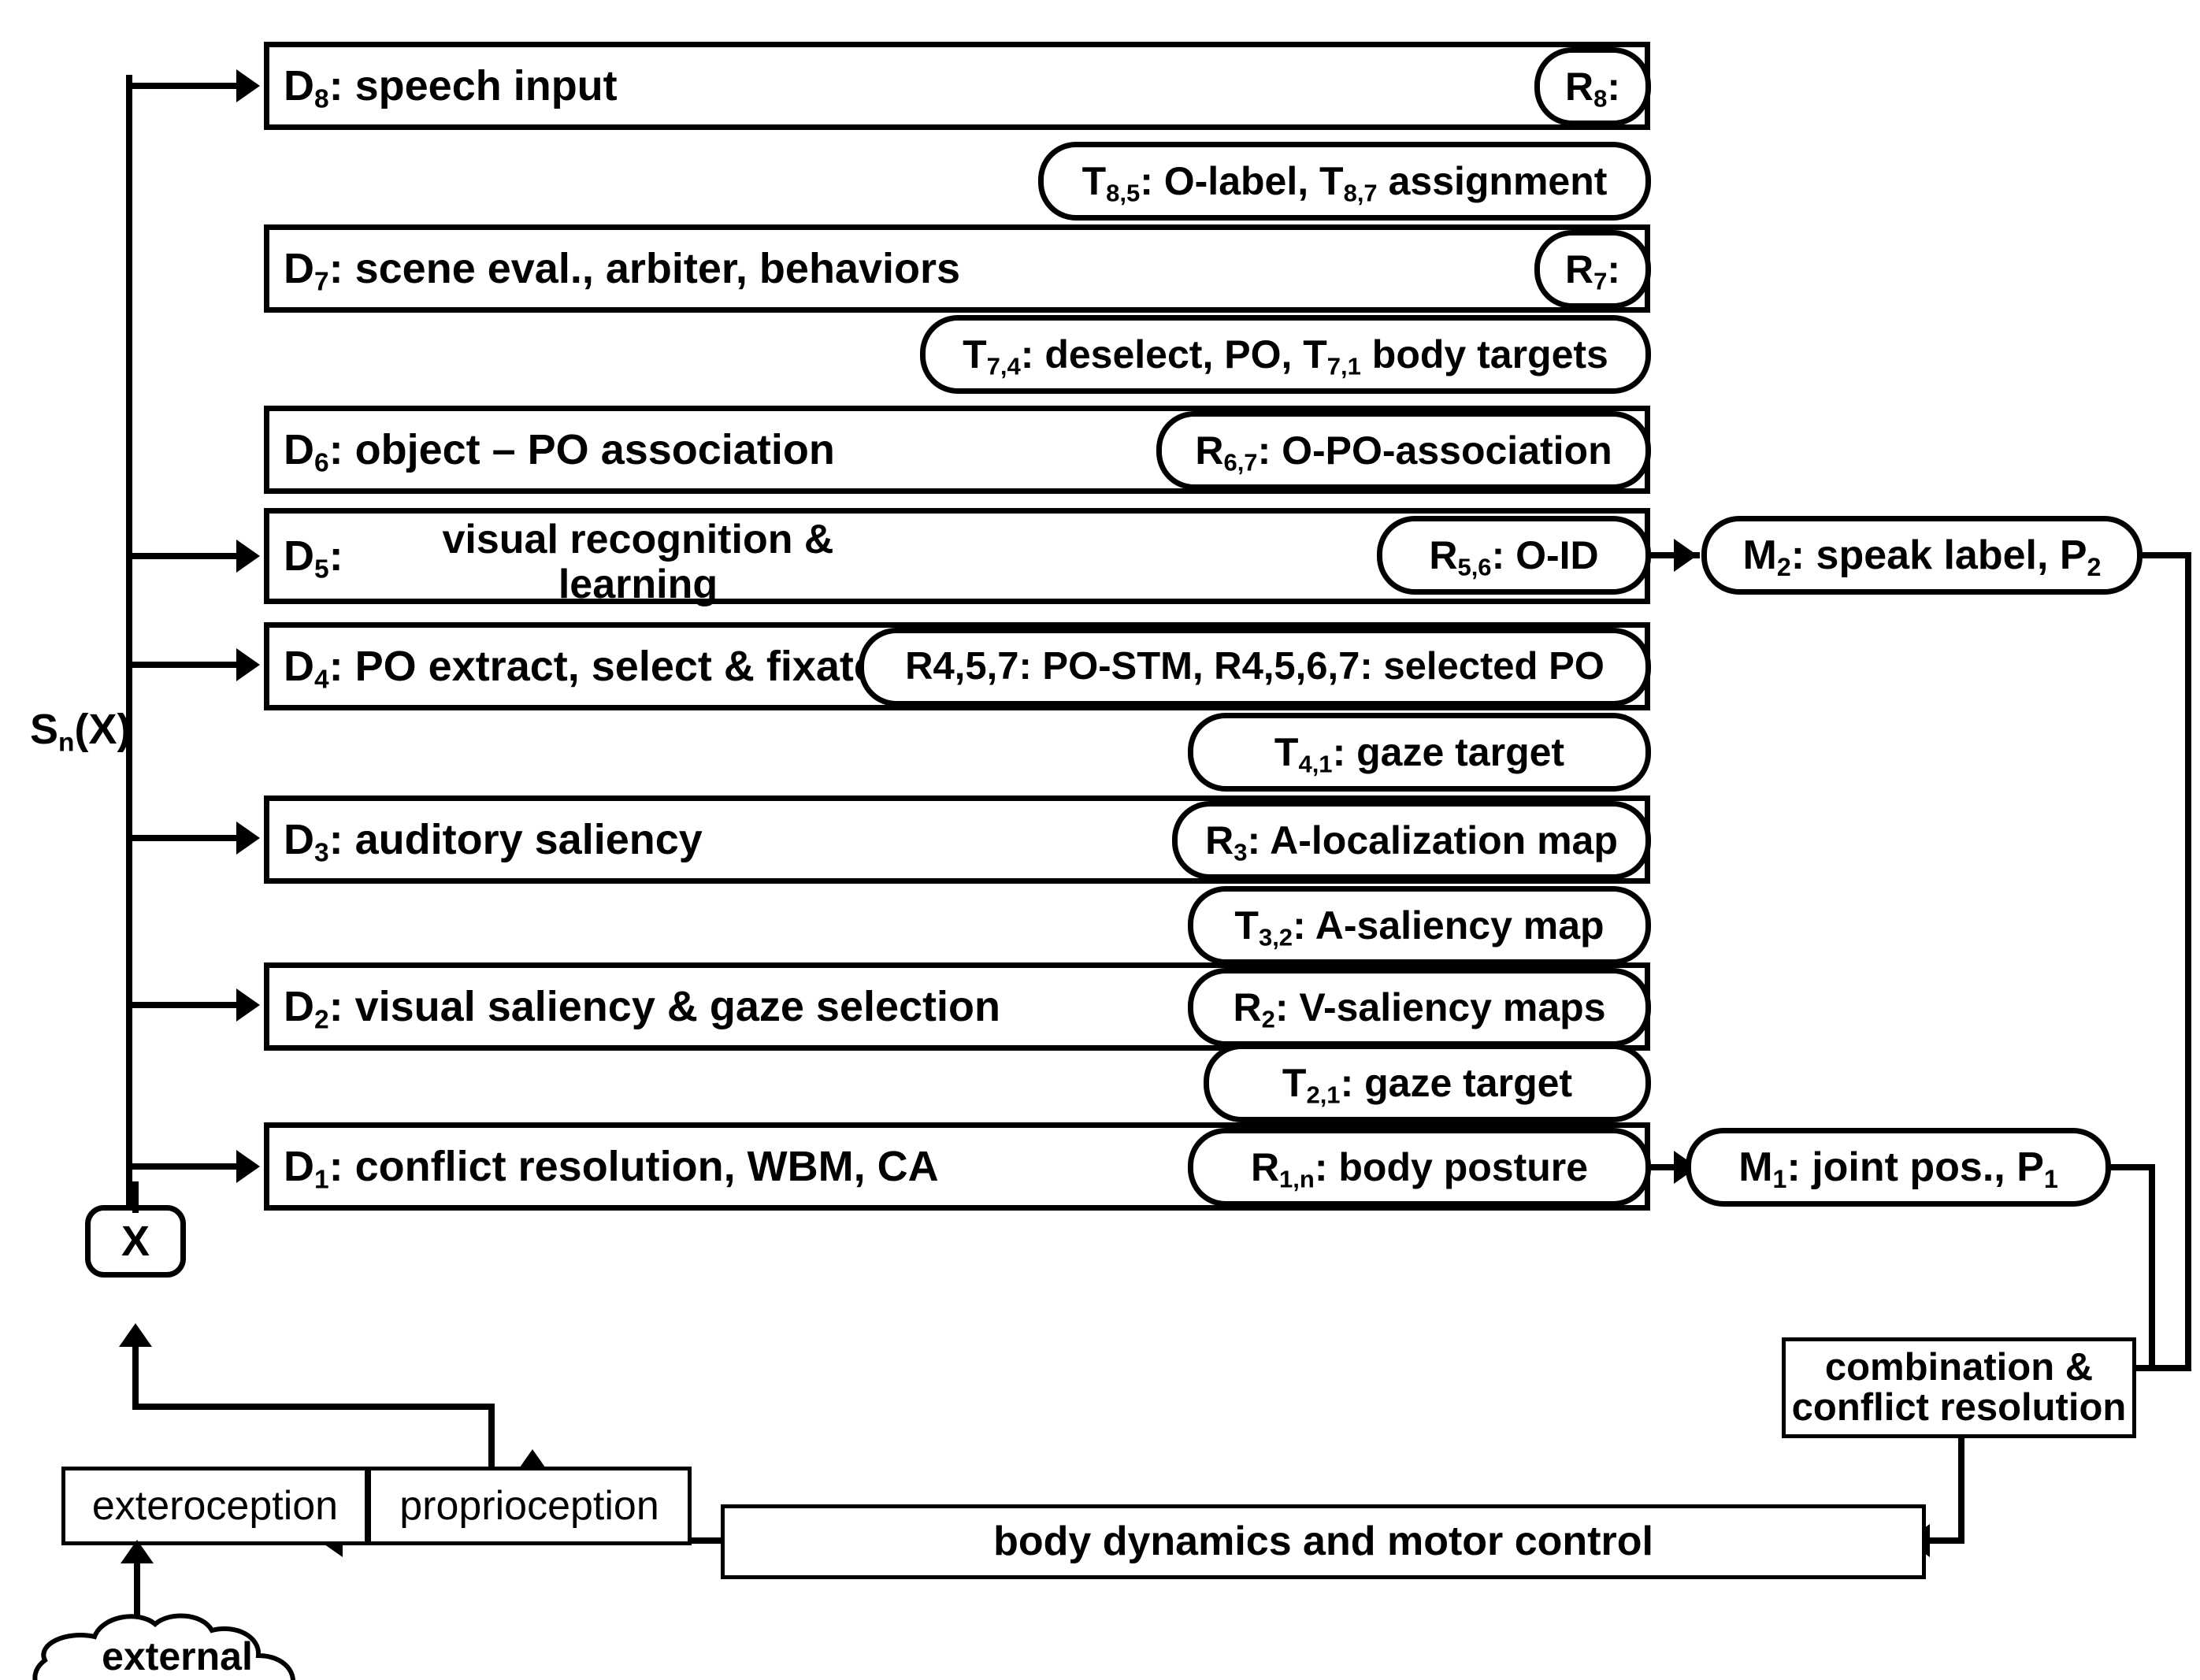 Image resolution: width=2200 pixels, height=1680 pixels. I want to click on proprioception-box: proprioception, so click(529, 1506).